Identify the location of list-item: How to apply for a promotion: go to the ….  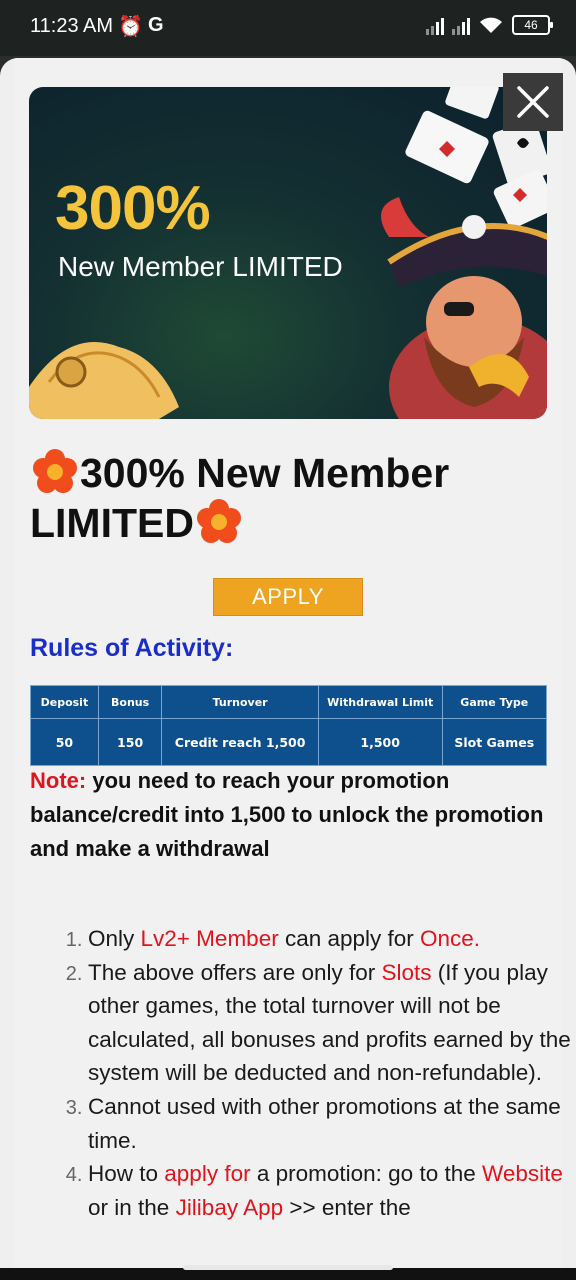
(332, 1190).